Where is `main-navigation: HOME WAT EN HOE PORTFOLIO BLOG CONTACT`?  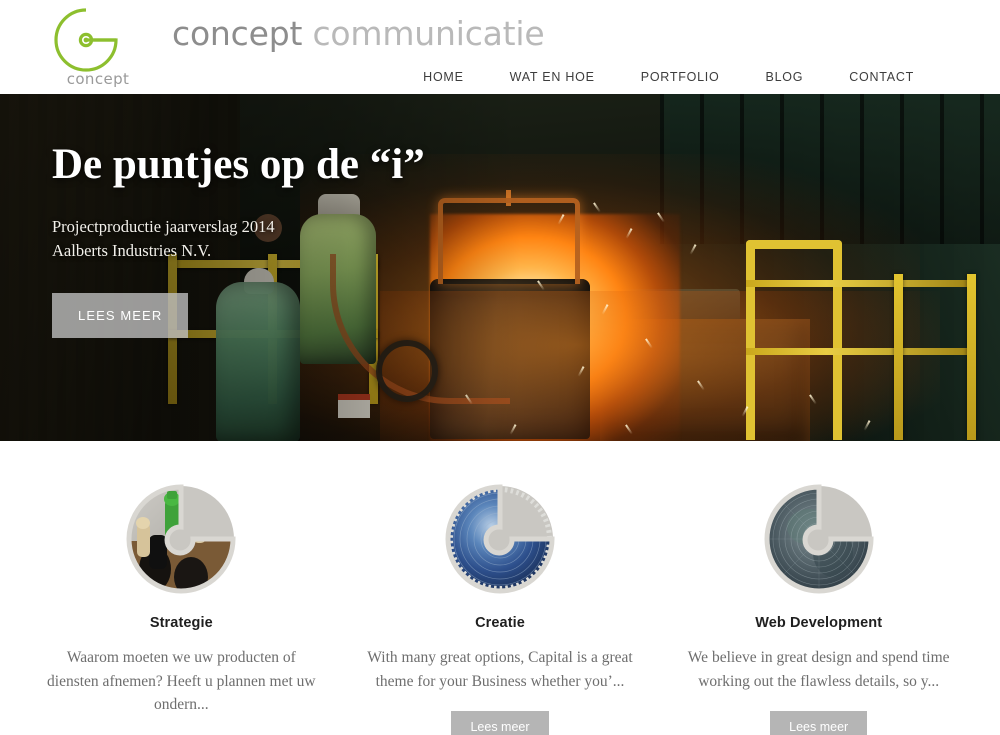
main-navigation: HOME WAT EN HOE PORTFOLIO BLOG CONTACT is located at coordinates (711, 77).